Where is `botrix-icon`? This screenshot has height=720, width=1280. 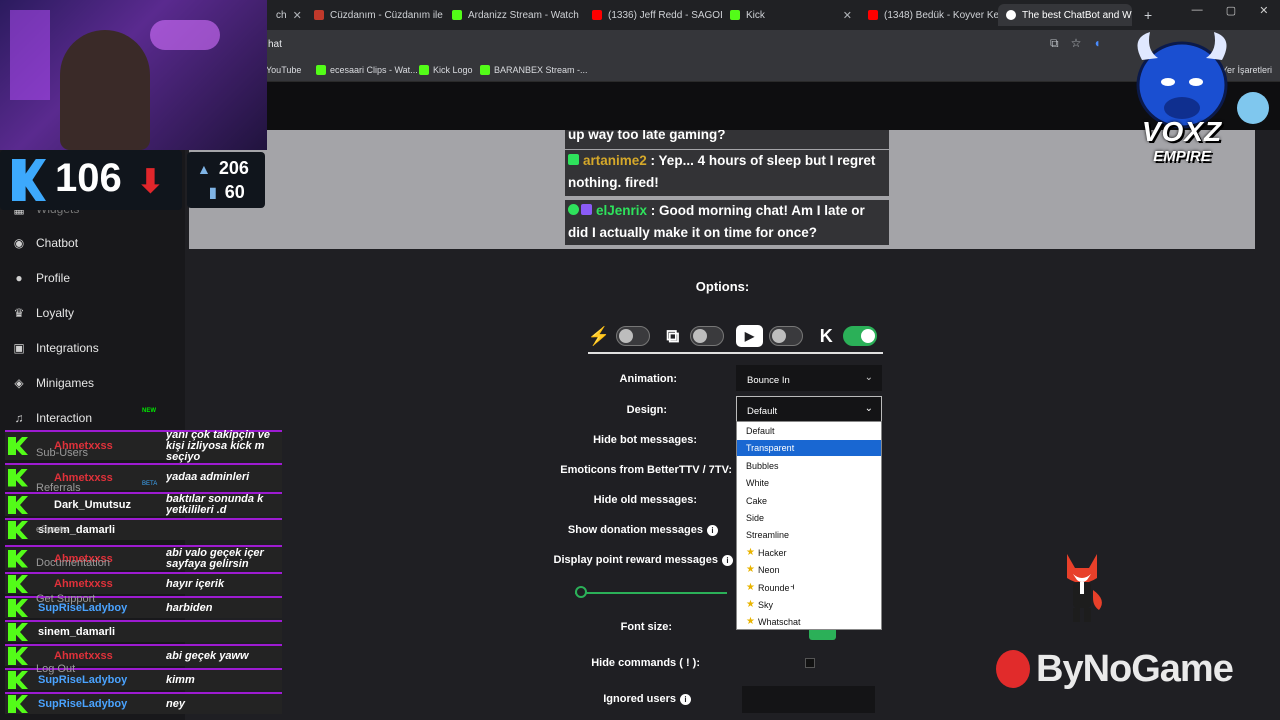
botrix-icon is located at coordinates (1011, 15).